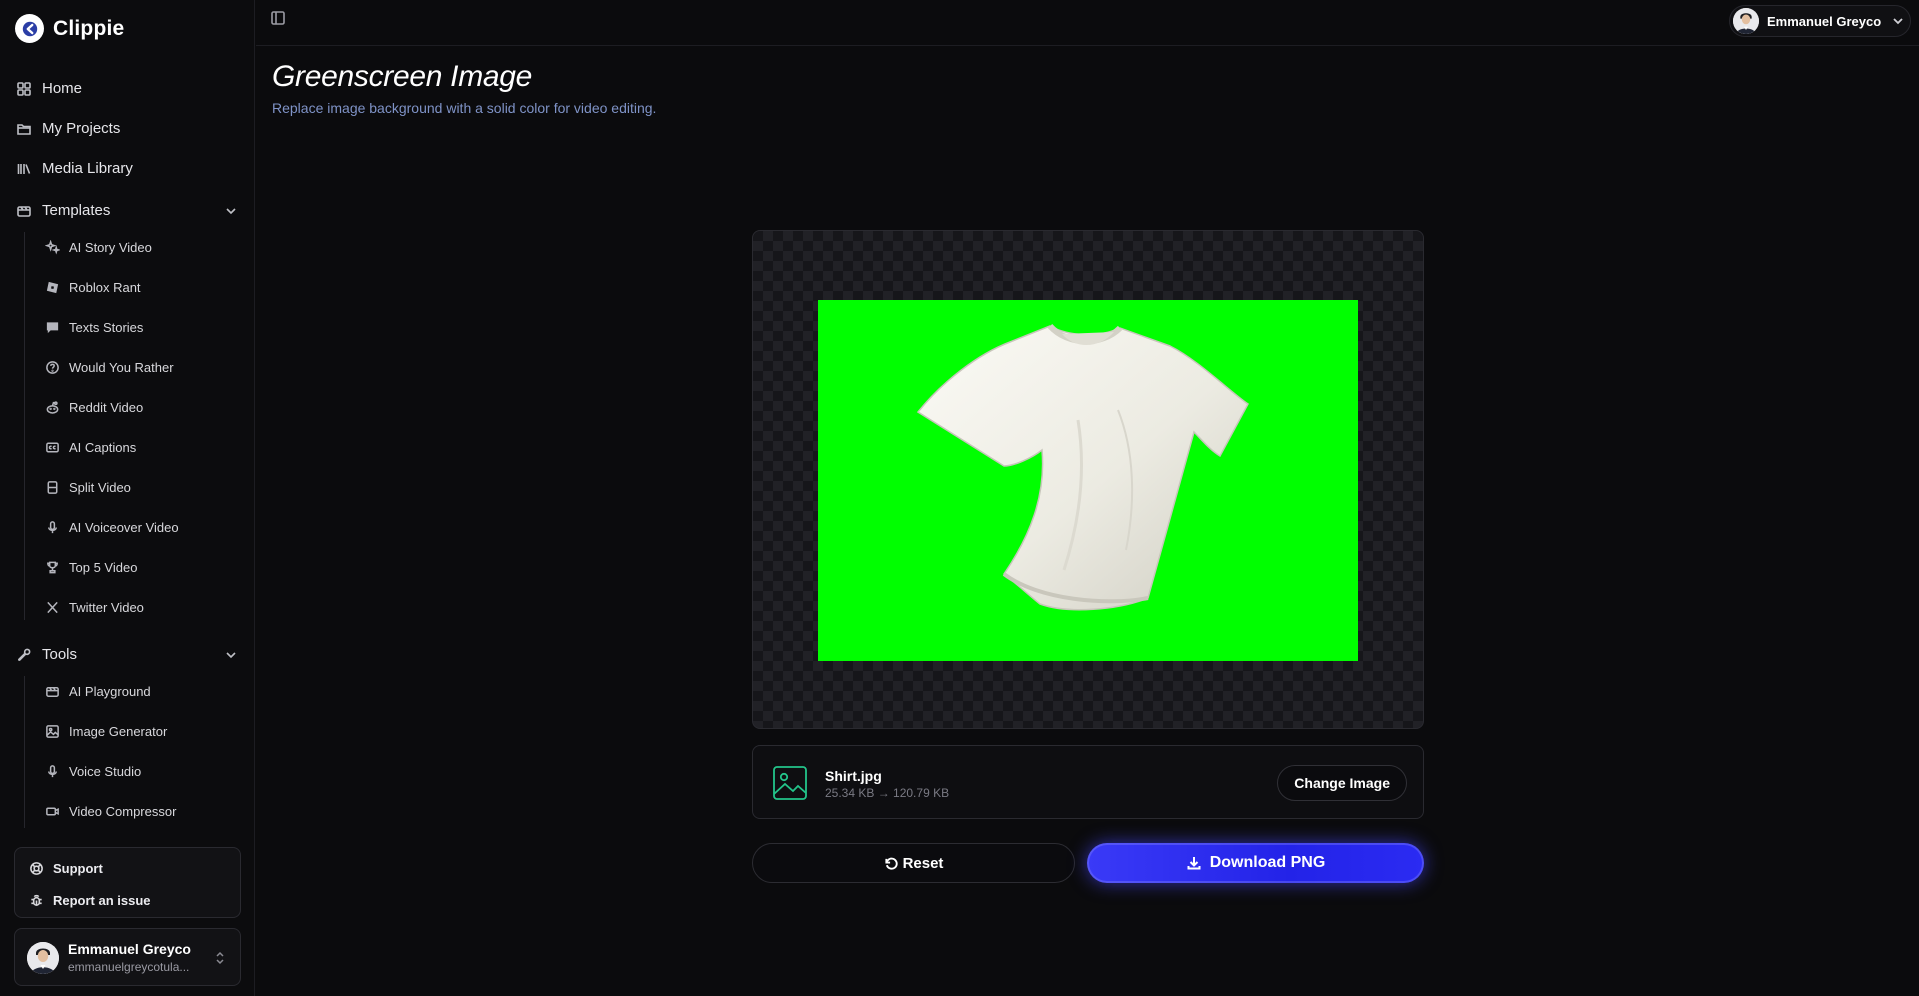  I want to click on template-label: AI Story Video, so click(110, 247).